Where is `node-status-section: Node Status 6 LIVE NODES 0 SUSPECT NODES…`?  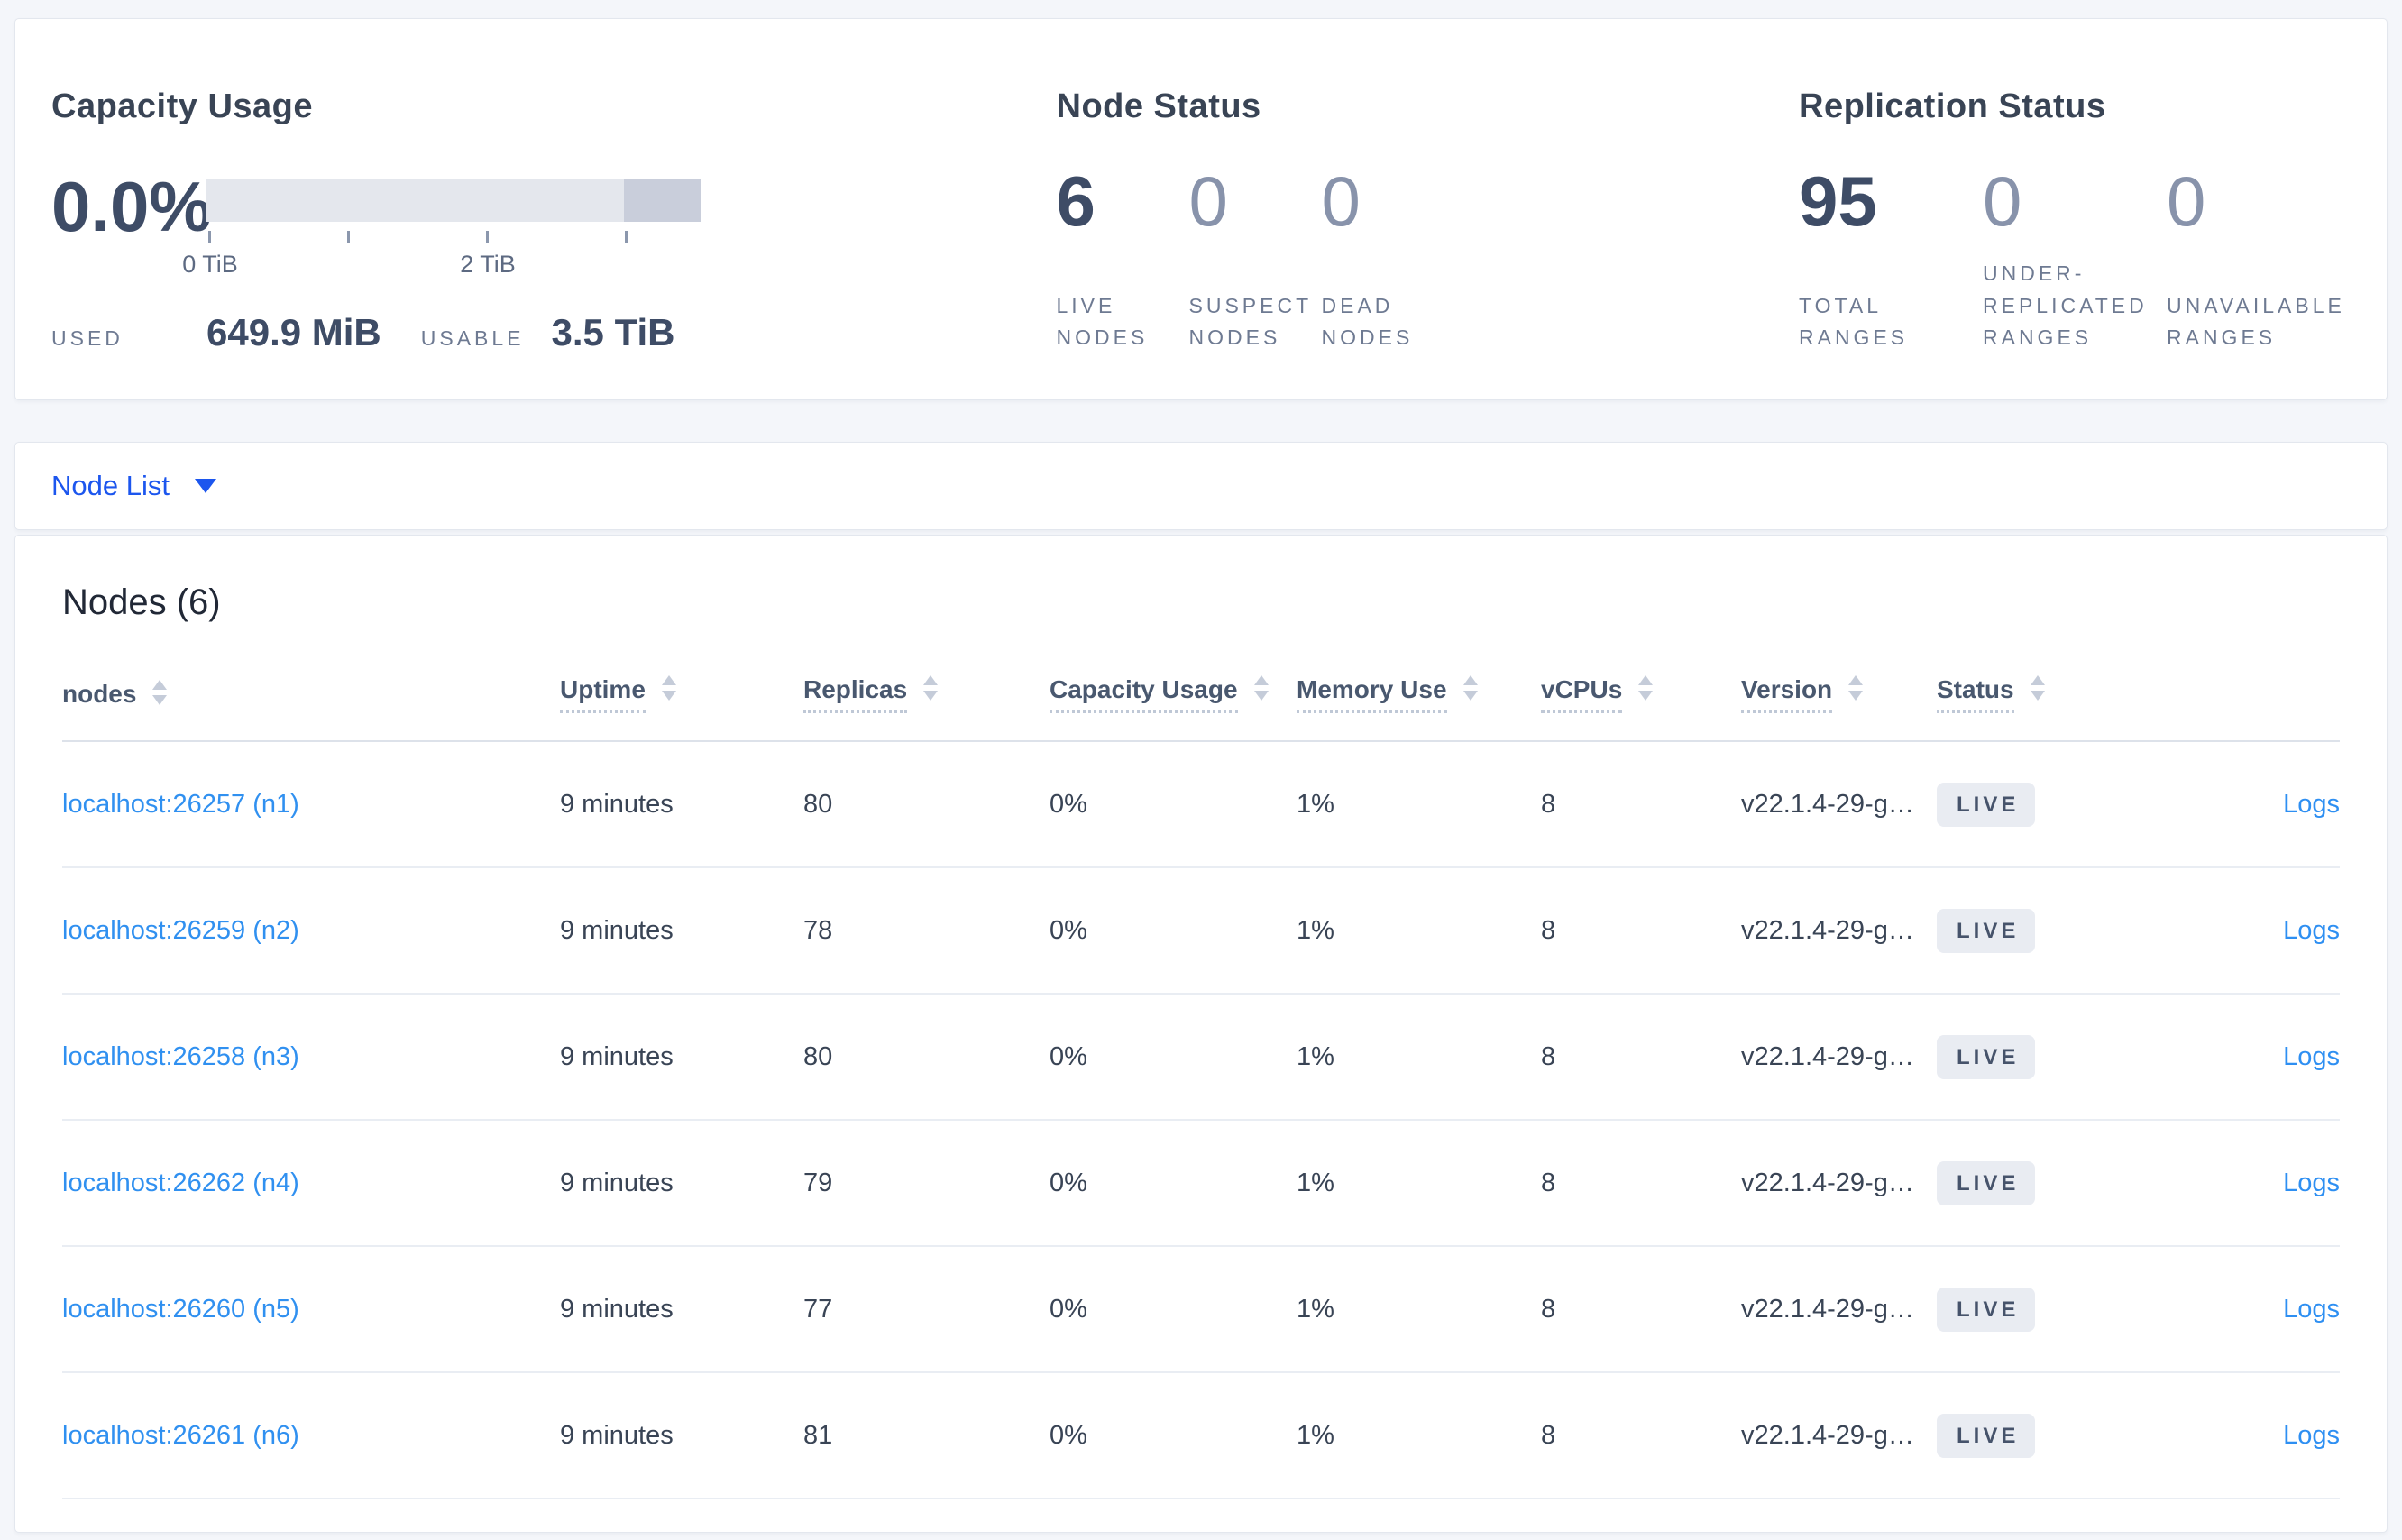 node-status-section: Node Status 6 LIVE NODES 0 SUSPECT NODES… is located at coordinates (1428, 220).